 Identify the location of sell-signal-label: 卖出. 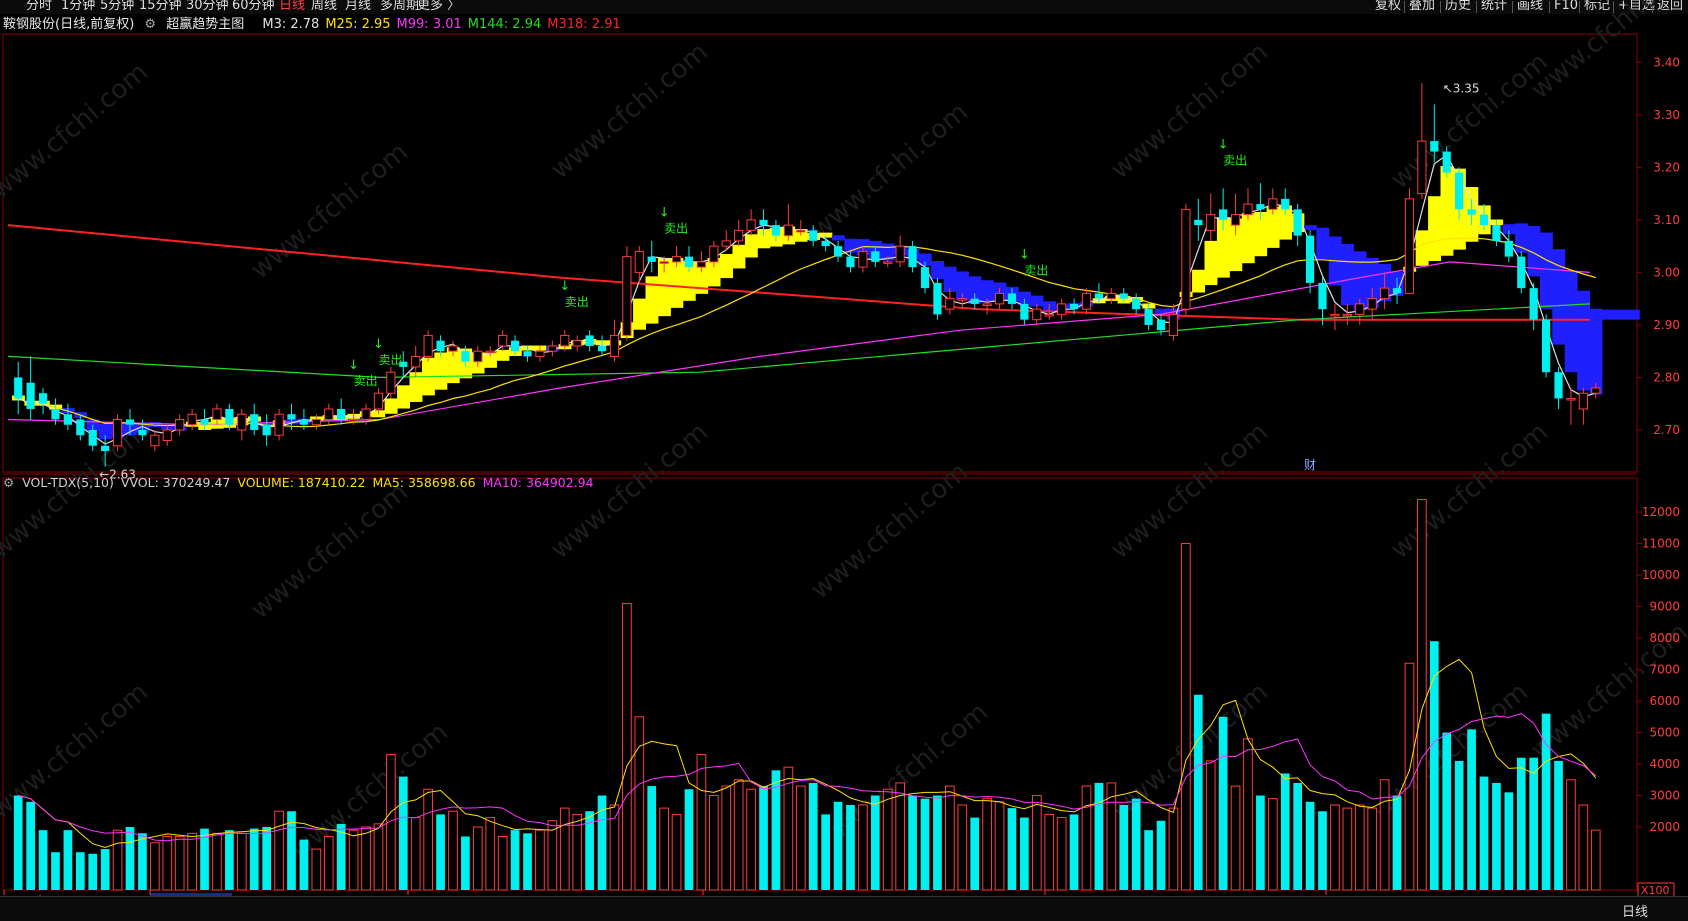
(577, 302).